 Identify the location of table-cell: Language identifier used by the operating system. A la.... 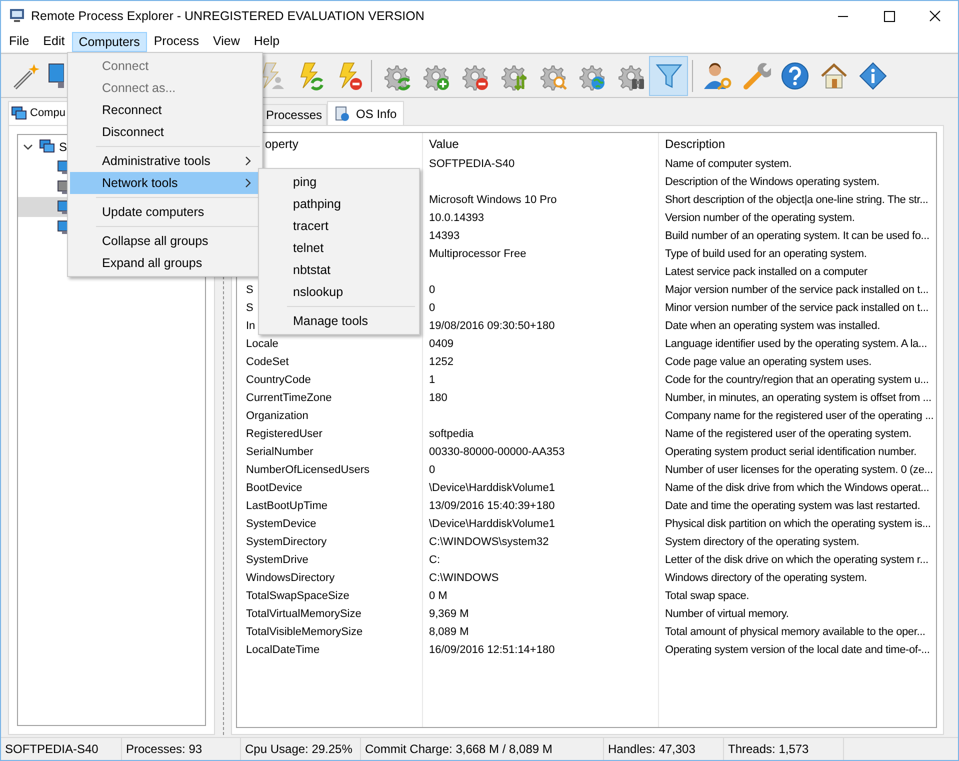
(796, 344).